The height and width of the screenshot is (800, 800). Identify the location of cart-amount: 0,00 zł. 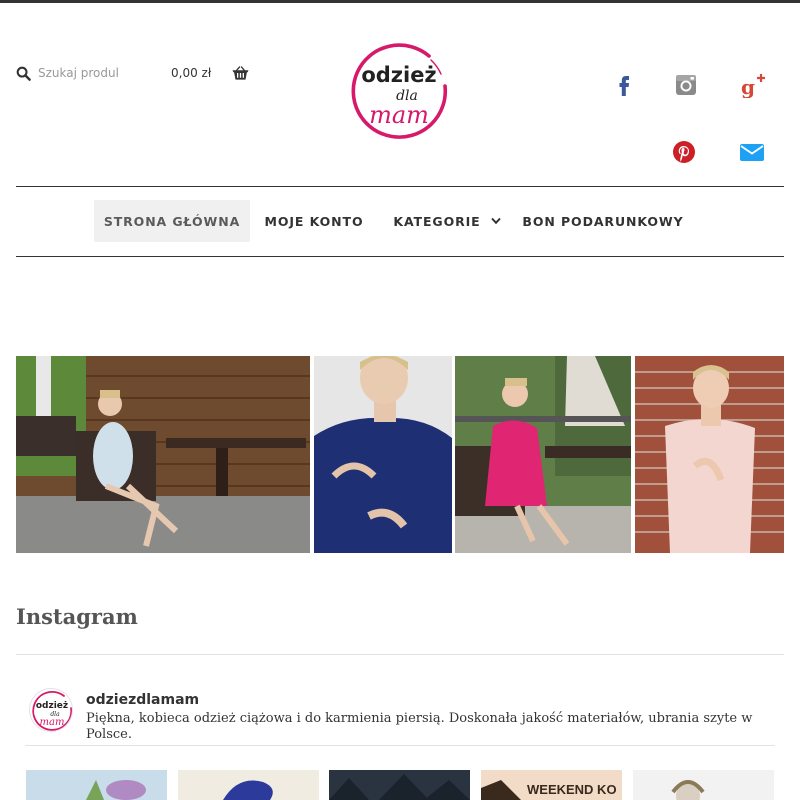
(191, 73).